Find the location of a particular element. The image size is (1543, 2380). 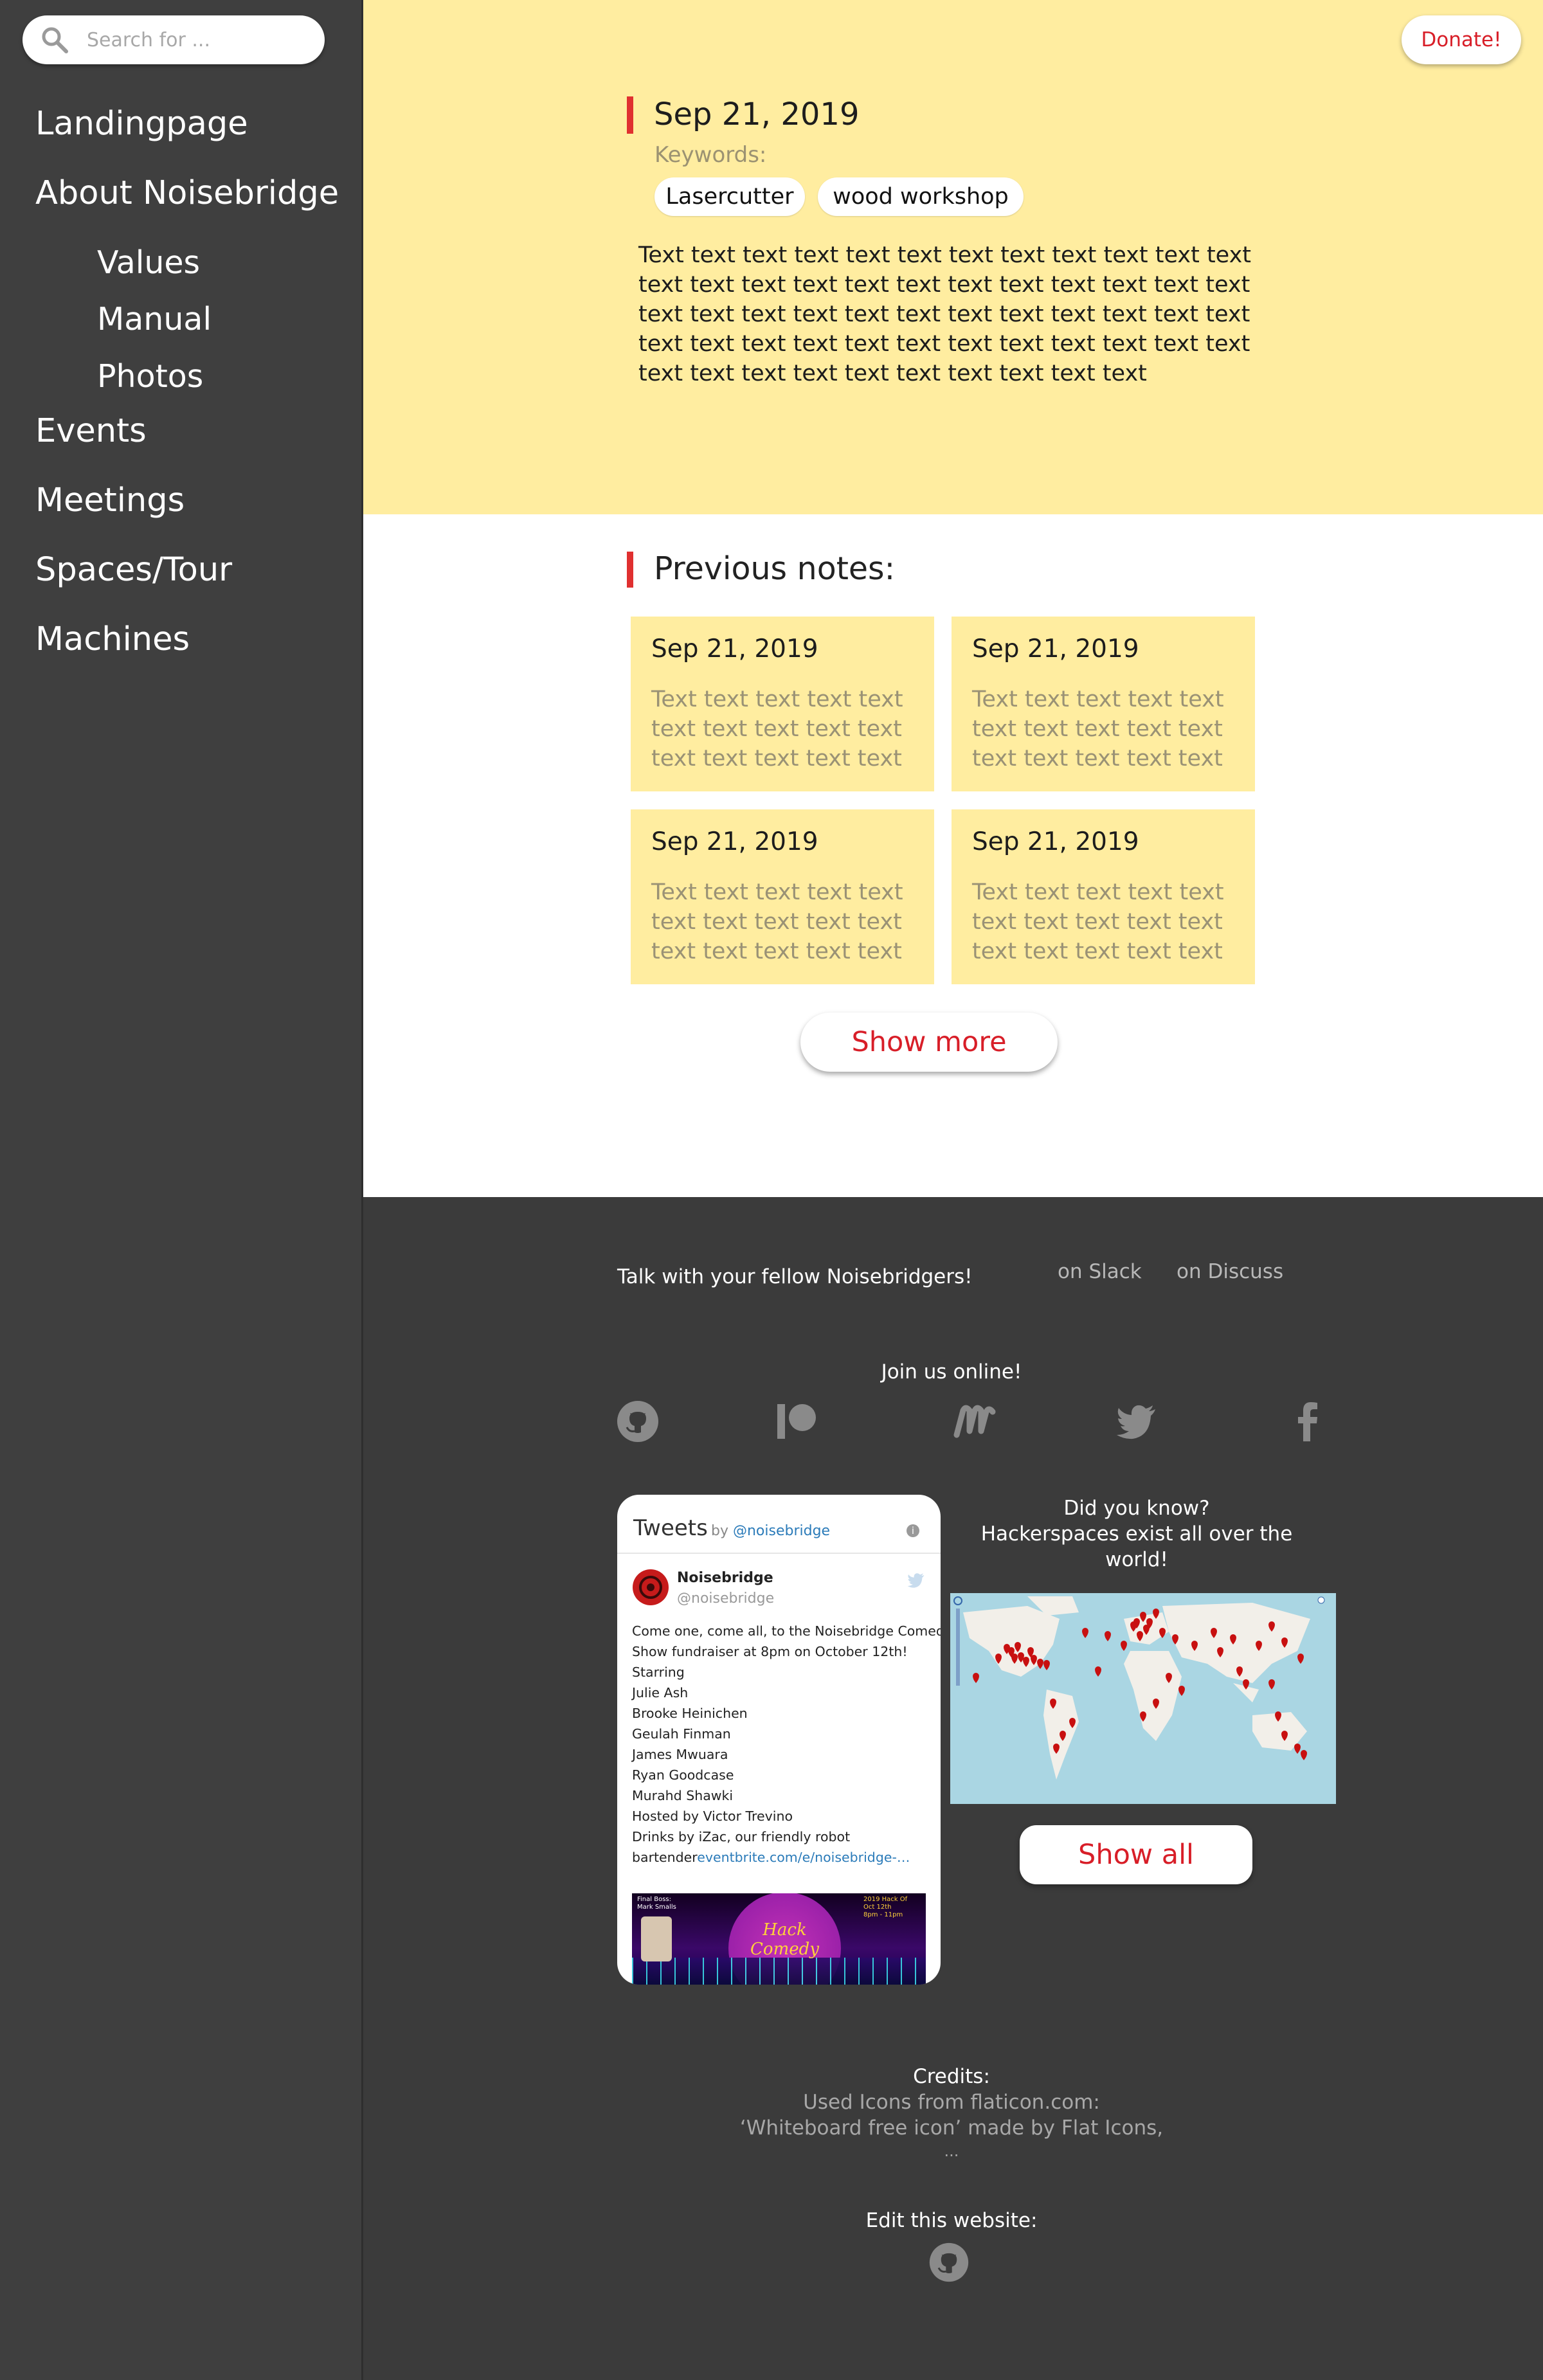

tweet-author-handle: @noisebridge is located at coordinates (726, 1599).